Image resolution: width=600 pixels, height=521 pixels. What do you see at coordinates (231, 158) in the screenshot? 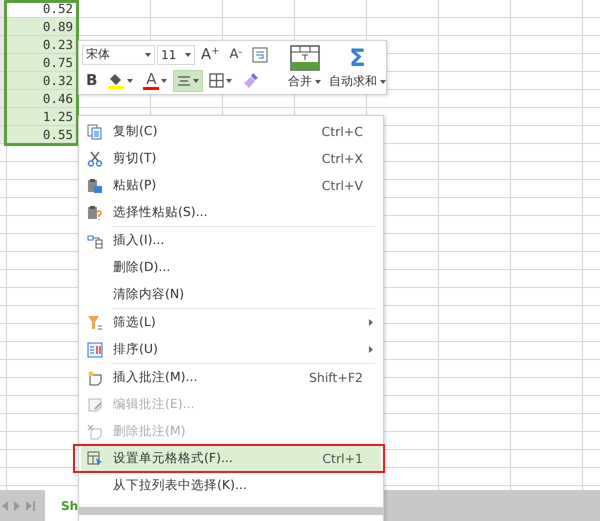
I see `menu-item: 剪切(T) Ctrl+X` at bounding box center [231, 158].